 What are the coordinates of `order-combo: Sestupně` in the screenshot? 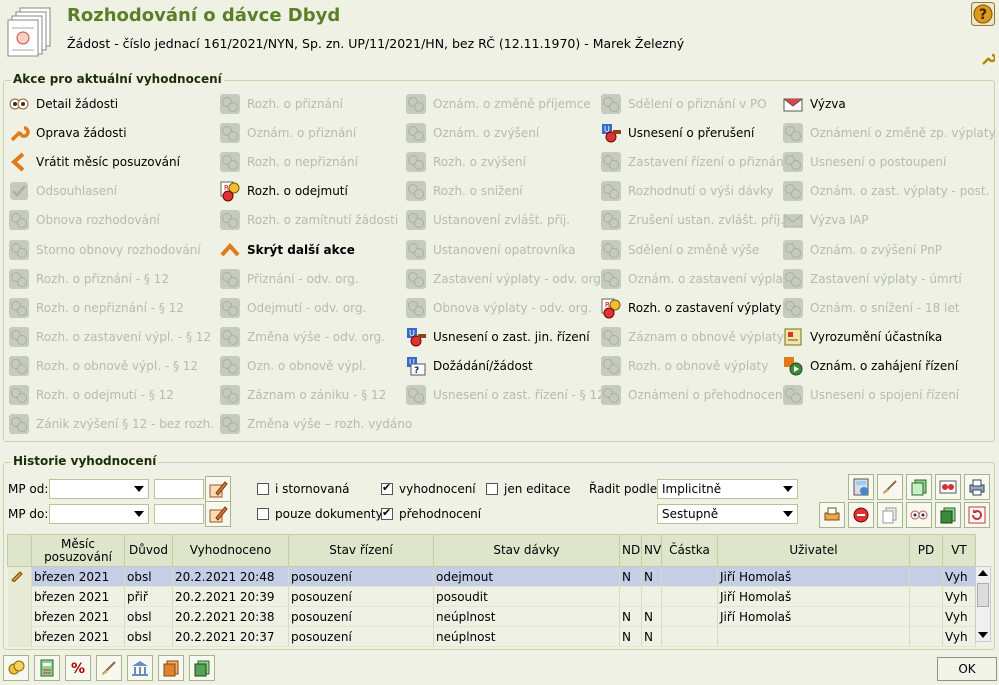 It's located at (727, 514).